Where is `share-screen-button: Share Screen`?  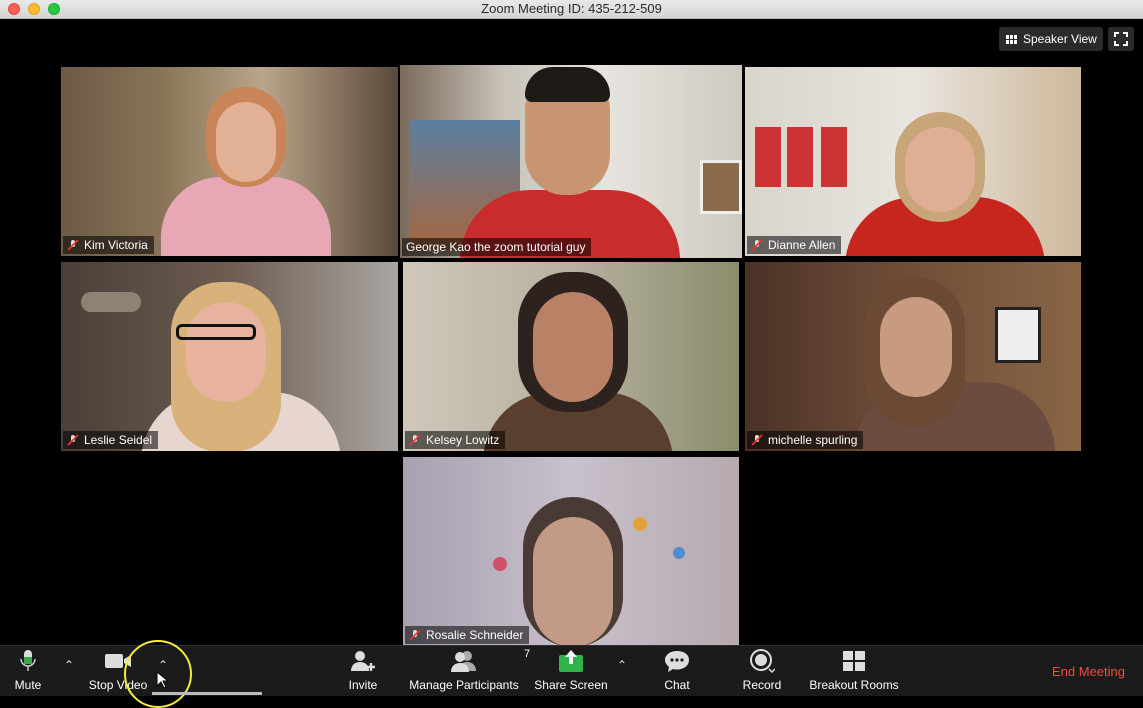 share-screen-button: Share Screen is located at coordinates (571, 671).